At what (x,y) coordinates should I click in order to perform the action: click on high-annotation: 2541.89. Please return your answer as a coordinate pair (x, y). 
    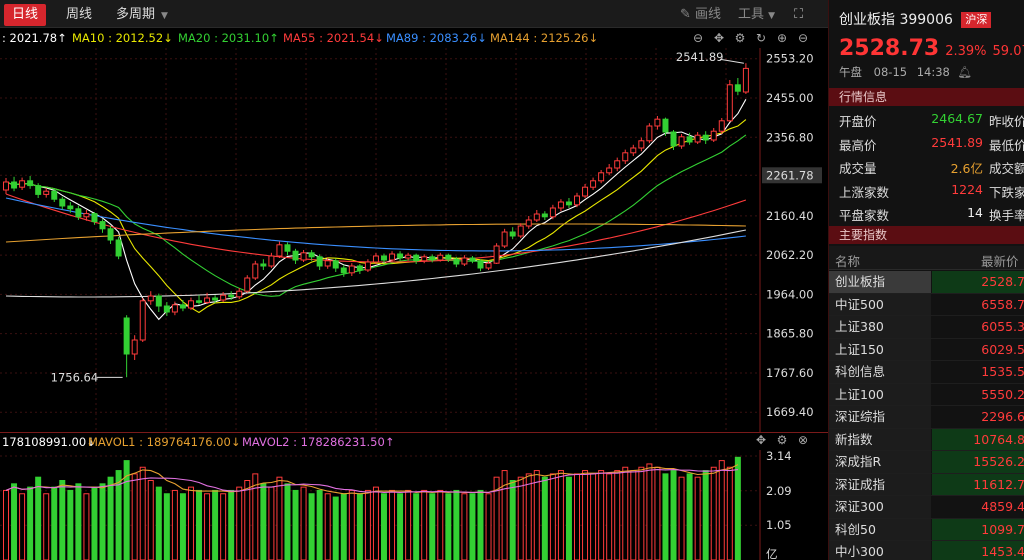
    Looking at the image, I should click on (700, 57).